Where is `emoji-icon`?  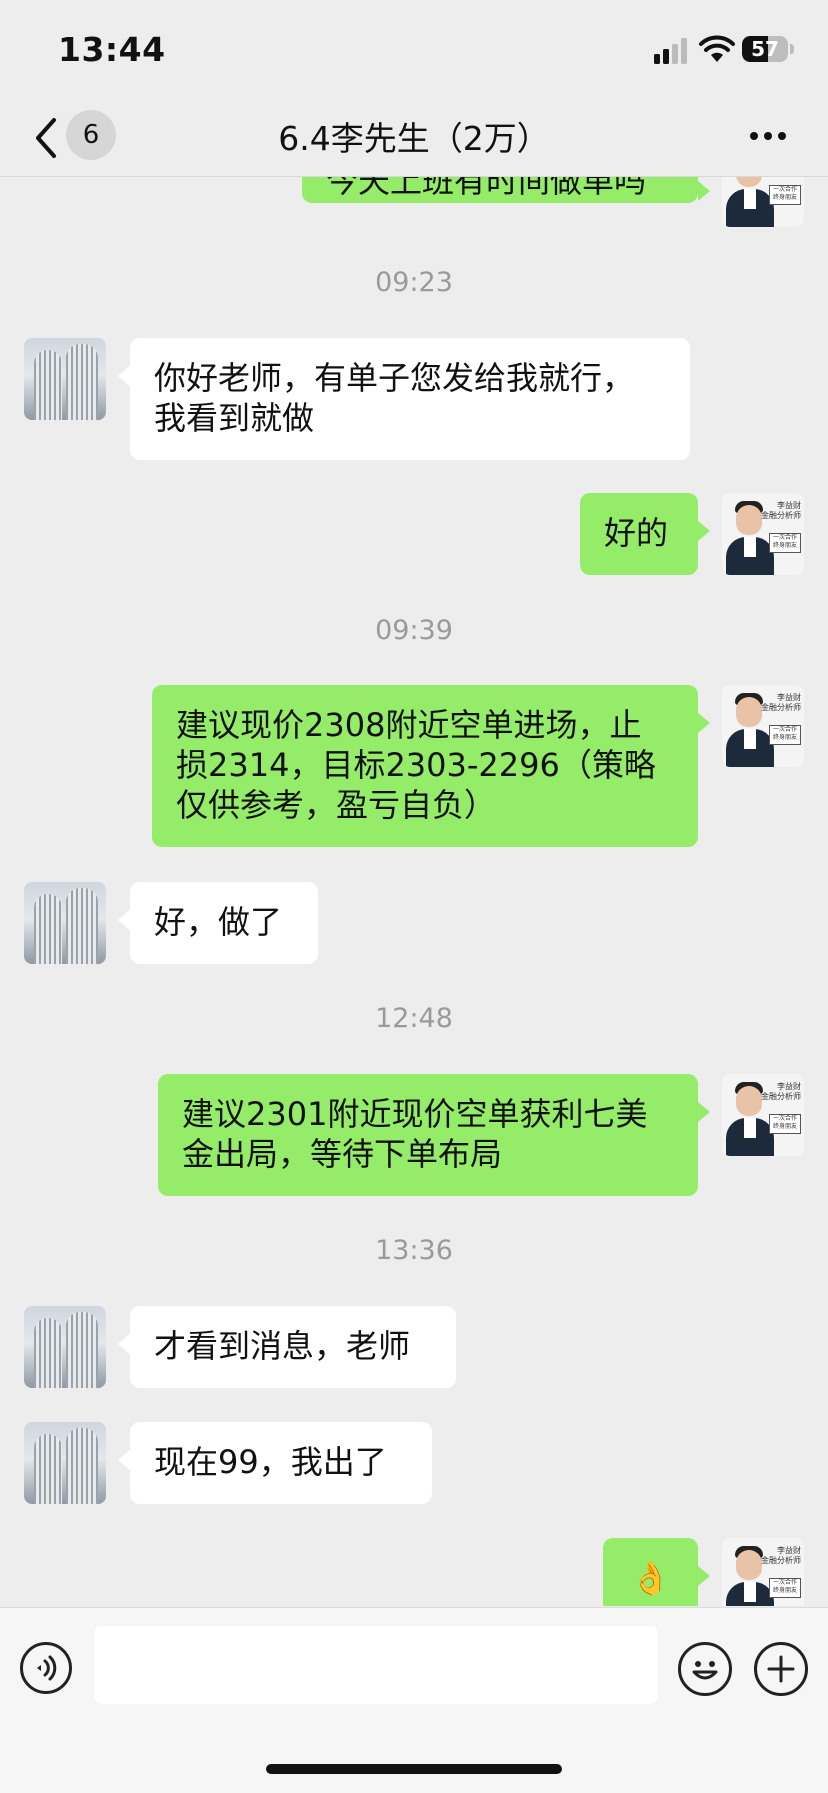 emoji-icon is located at coordinates (705, 1670).